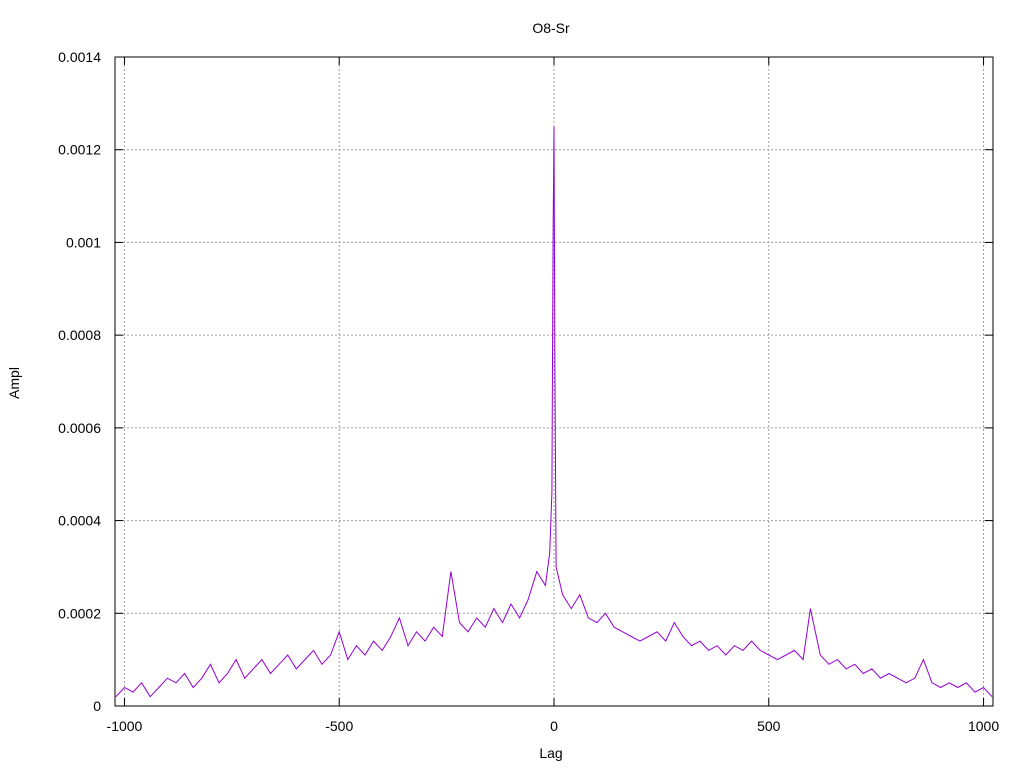 This screenshot has height=768, width=1024. Describe the element at coordinates (79, 57) in the screenshot. I see `y-tick-label: 0.0014` at that location.